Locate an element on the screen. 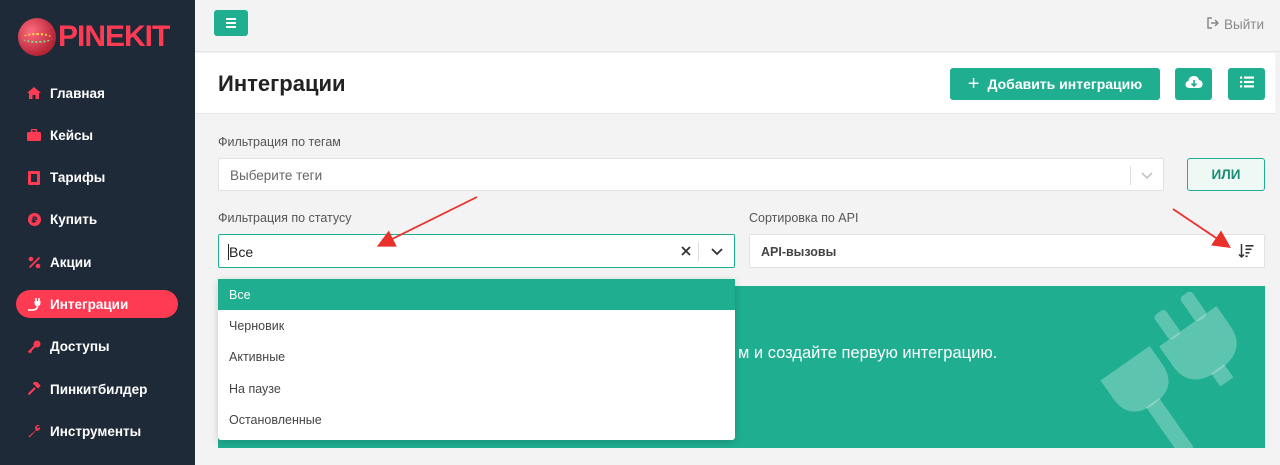 This screenshot has height=465, width=1280. status-option: На паузе is located at coordinates (476, 388).